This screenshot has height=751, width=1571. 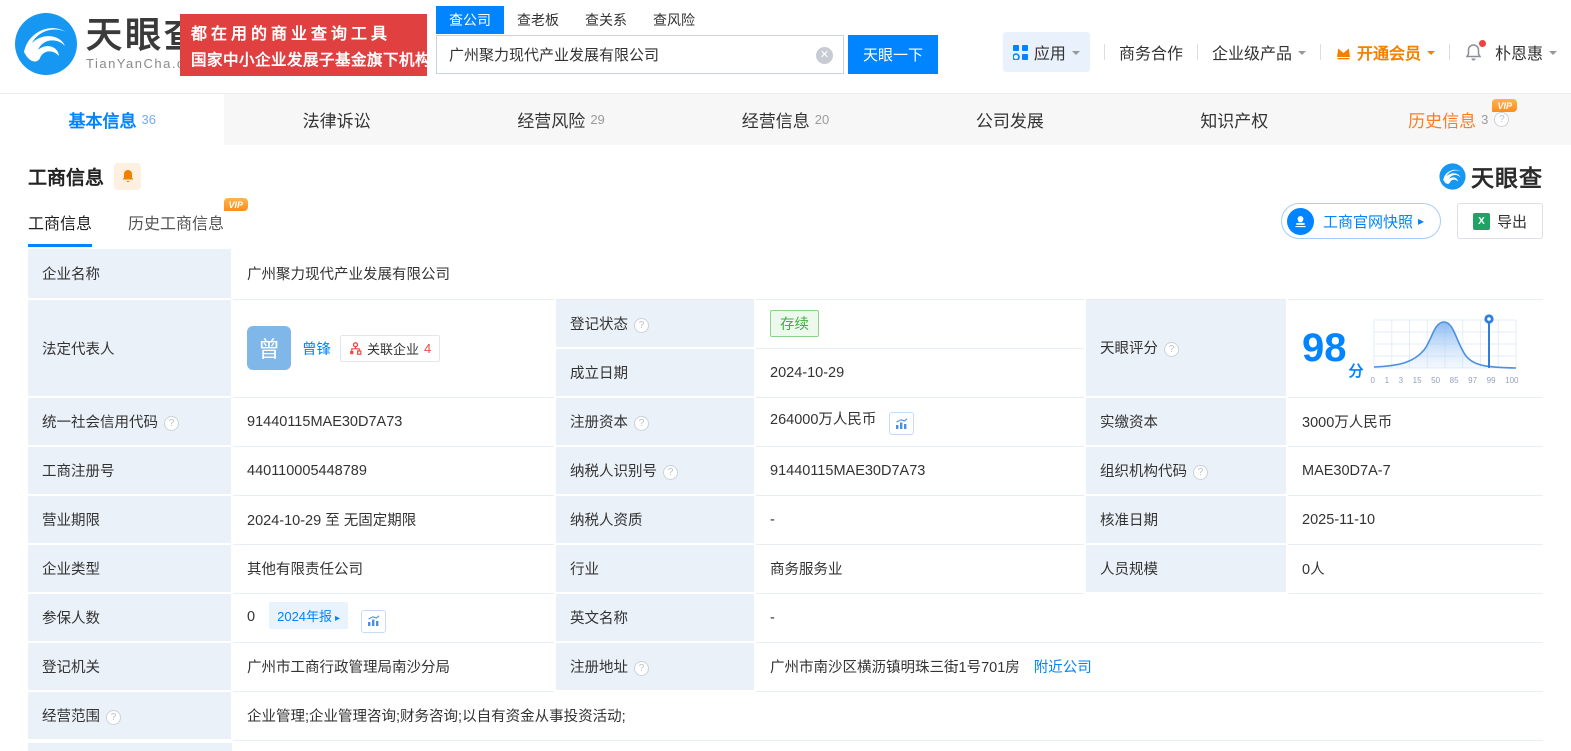 I want to click on tab-intellectual-property: 知识产权, so click(x=1234, y=119).